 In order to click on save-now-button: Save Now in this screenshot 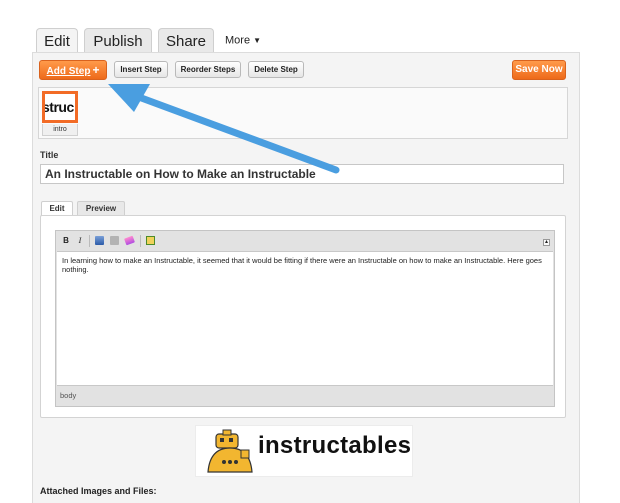, I will do `click(539, 70)`.